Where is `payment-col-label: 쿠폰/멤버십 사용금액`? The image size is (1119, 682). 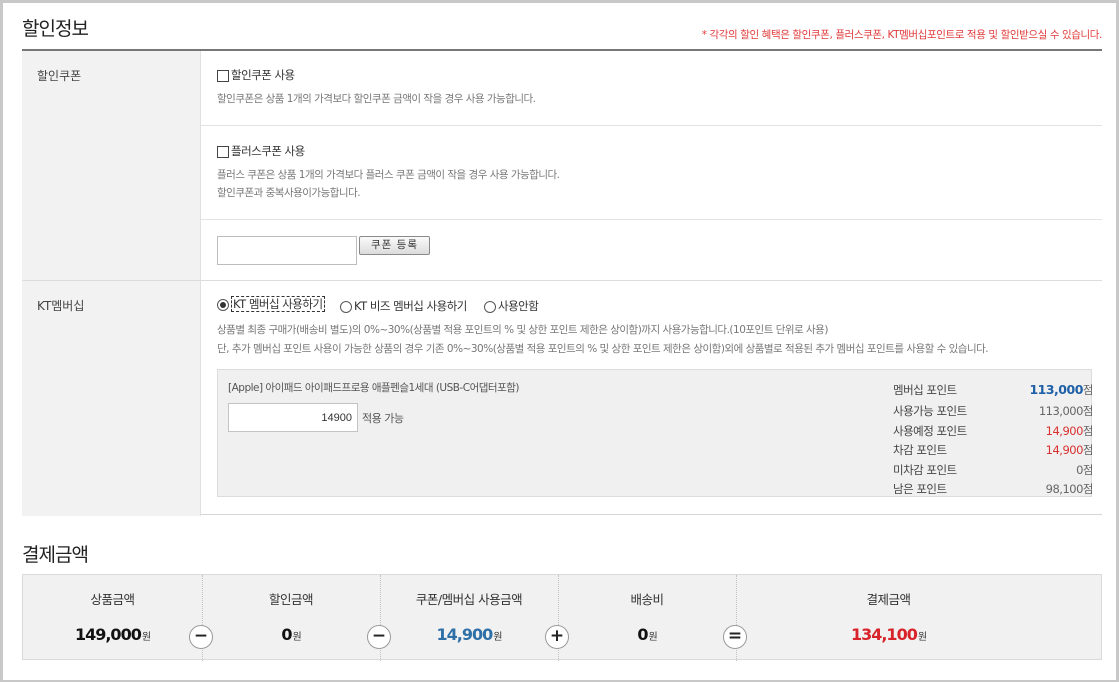 payment-col-label: 쿠폰/멤버십 사용금액 is located at coordinates (469, 599).